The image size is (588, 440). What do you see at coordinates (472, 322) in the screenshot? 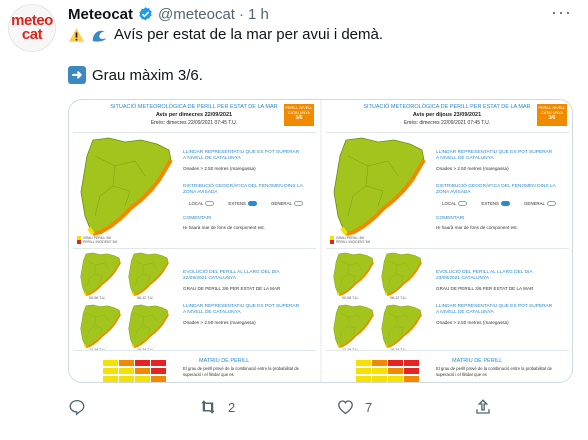
I see `threshold2-value: Onades > 2.50 metres (maregassa)` at bounding box center [472, 322].